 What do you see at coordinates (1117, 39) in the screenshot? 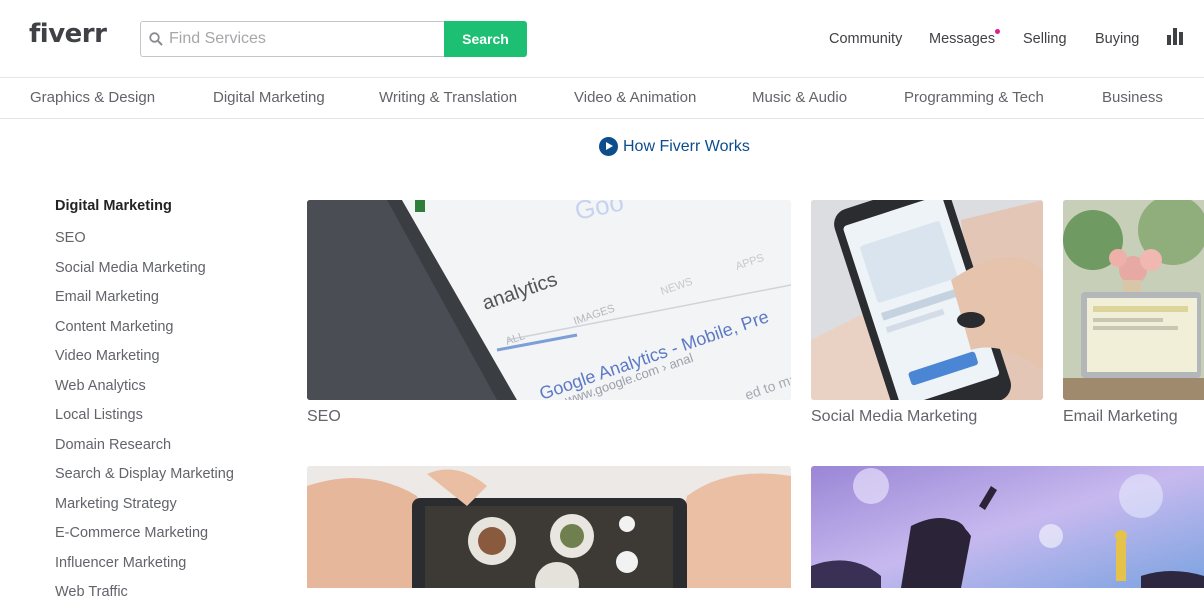
I see `nav-buying: Buying` at bounding box center [1117, 39].